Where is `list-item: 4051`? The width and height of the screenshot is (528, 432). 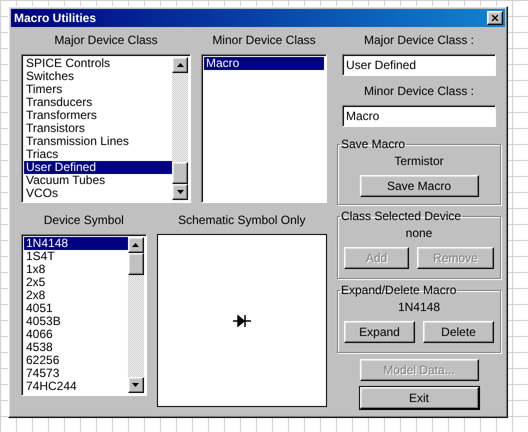 list-item: 4051 is located at coordinates (76, 308).